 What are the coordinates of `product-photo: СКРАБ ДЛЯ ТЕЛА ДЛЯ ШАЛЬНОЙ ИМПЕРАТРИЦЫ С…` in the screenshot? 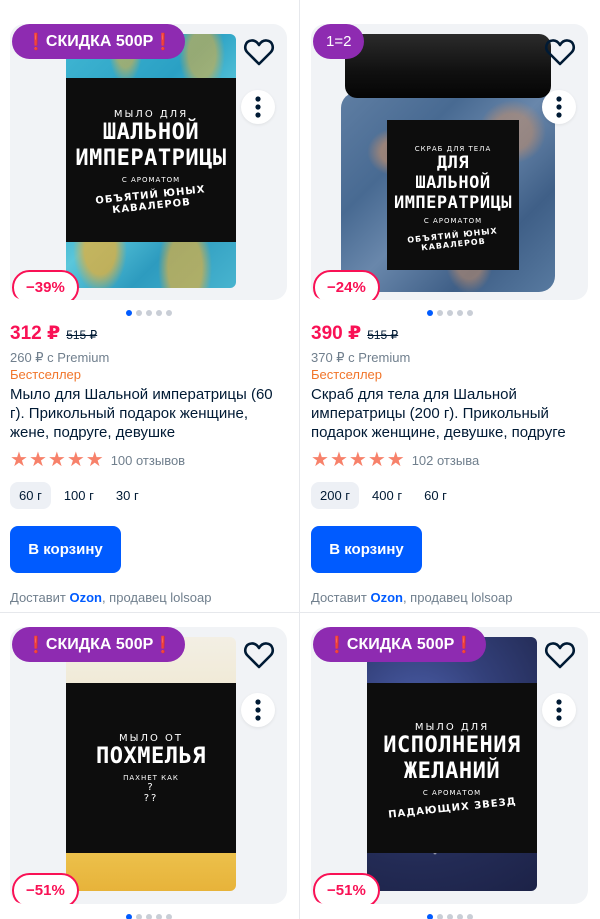 It's located at (449, 162).